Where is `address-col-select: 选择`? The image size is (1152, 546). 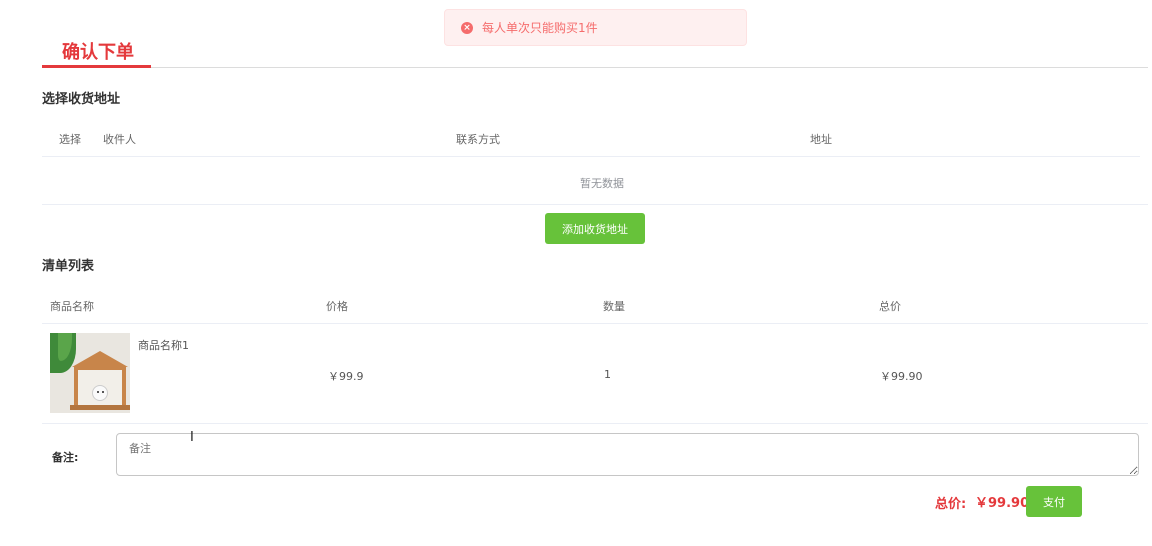 address-col-select: 选择 is located at coordinates (70, 139).